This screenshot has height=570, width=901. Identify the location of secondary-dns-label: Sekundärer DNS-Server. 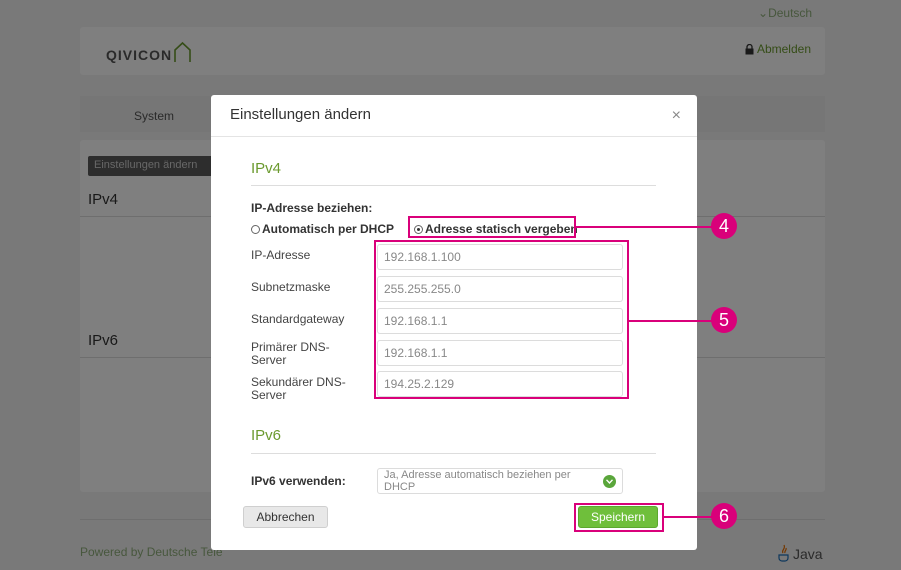
(298, 388).